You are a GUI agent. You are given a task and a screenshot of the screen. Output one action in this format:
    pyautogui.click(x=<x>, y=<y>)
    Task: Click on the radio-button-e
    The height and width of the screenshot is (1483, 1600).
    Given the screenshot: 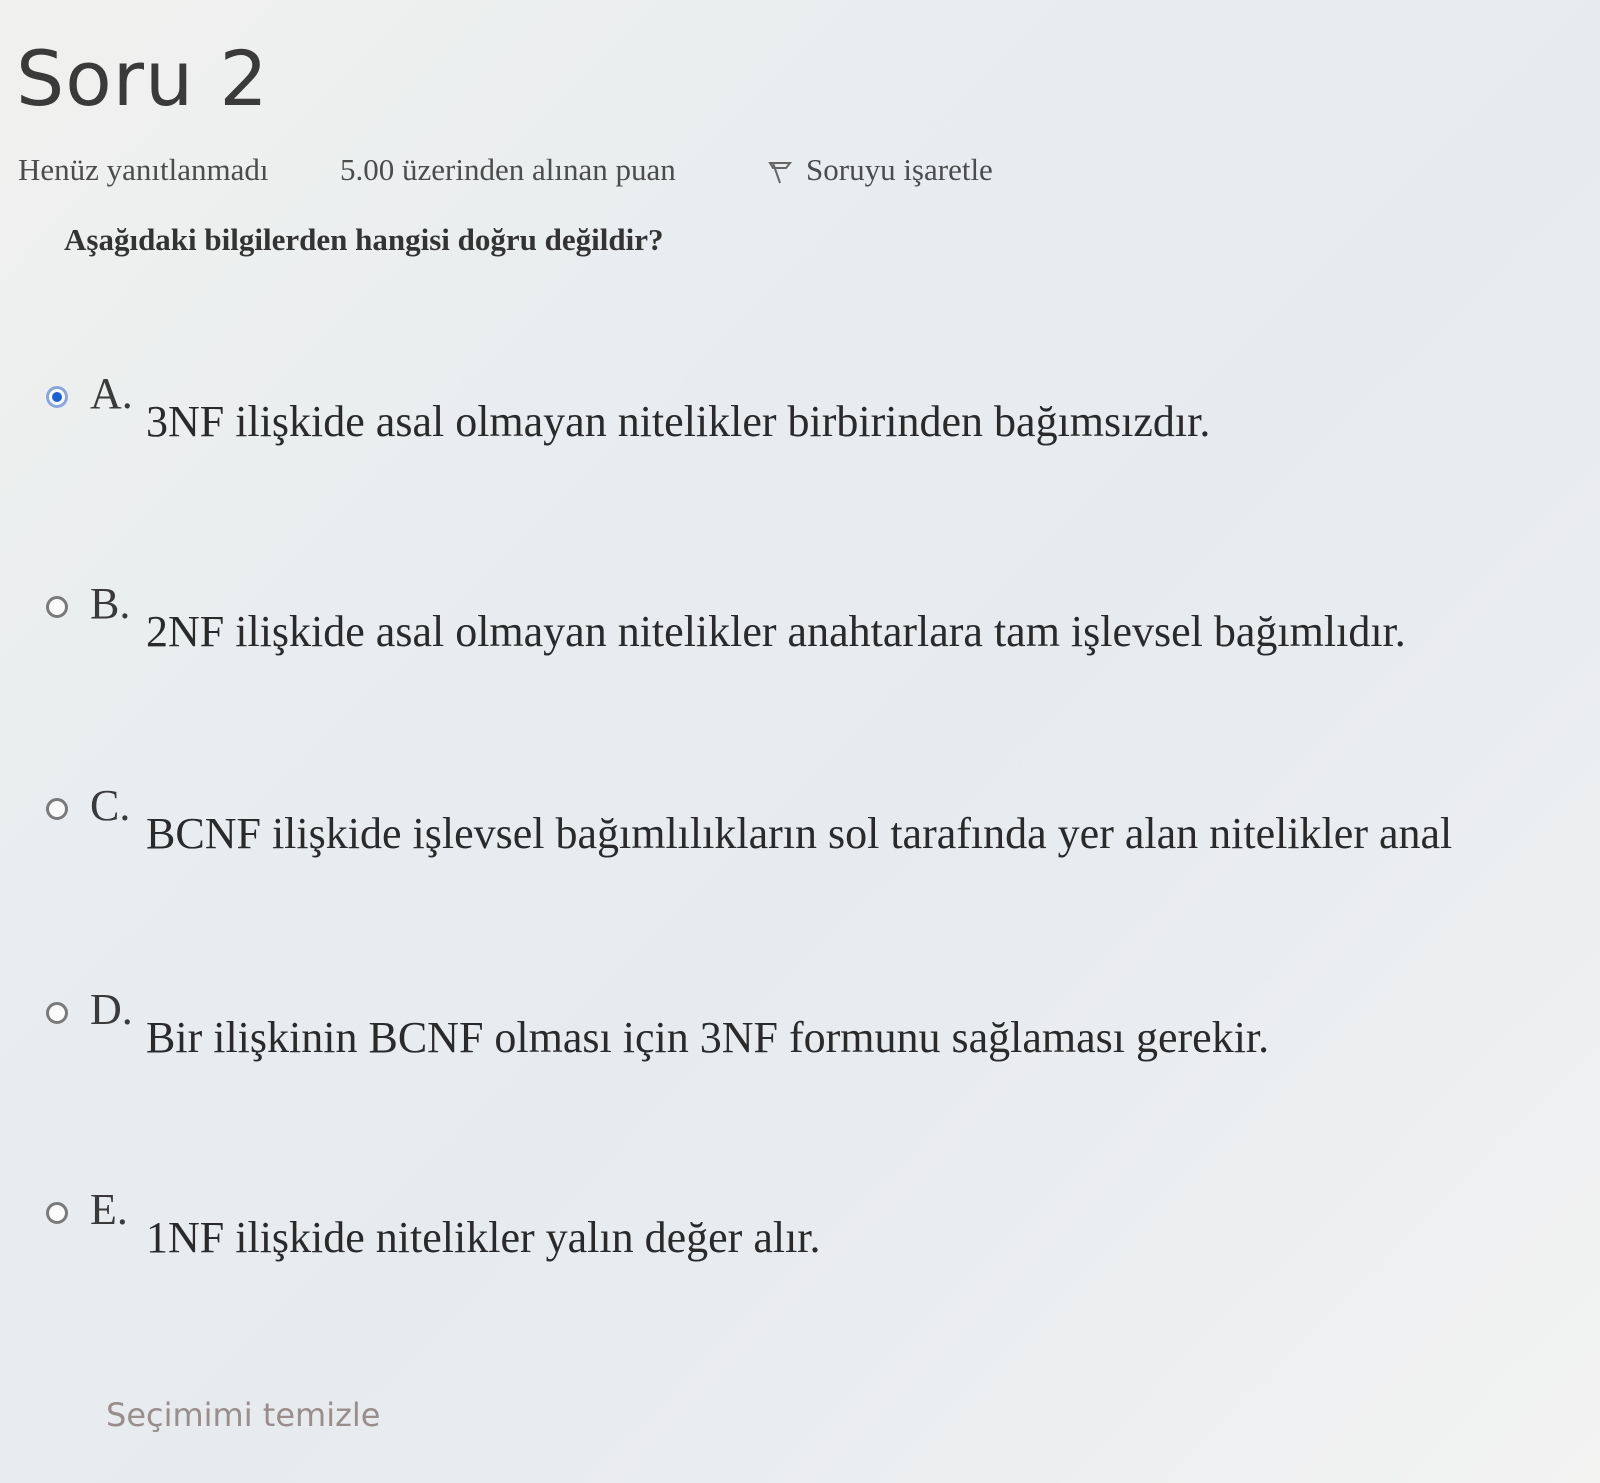 What is the action you would take?
    pyautogui.click(x=57, y=1213)
    